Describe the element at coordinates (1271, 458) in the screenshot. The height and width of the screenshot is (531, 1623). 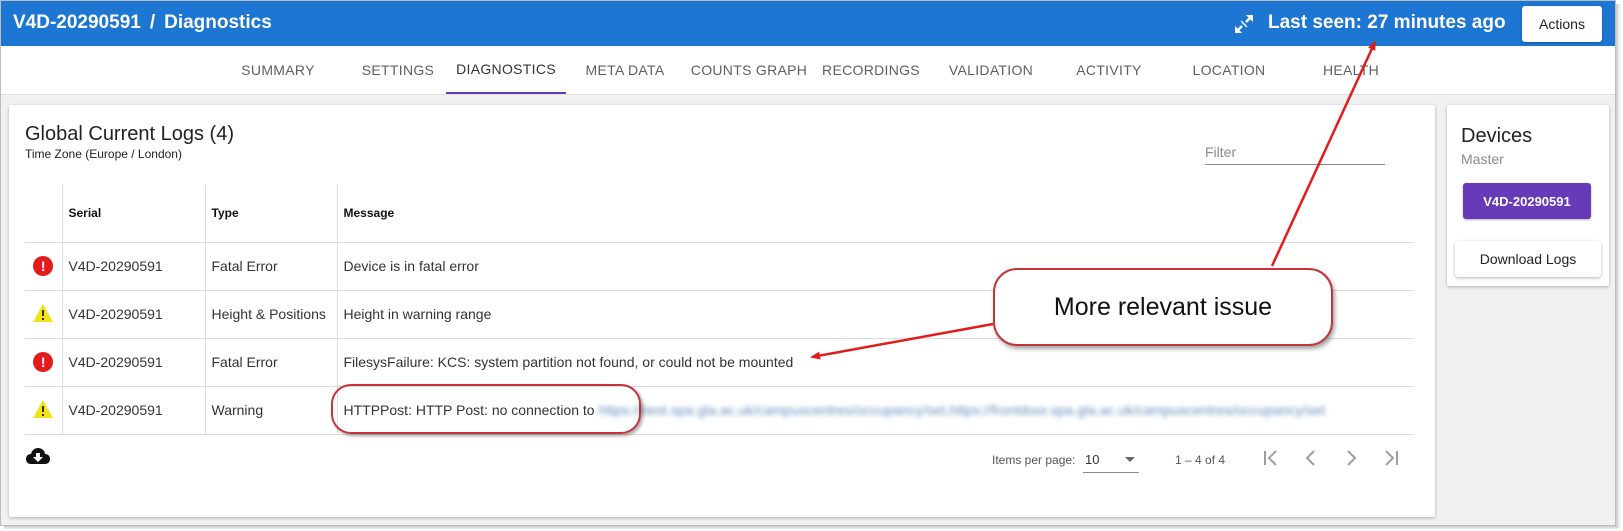
I see `first-page-icon` at that location.